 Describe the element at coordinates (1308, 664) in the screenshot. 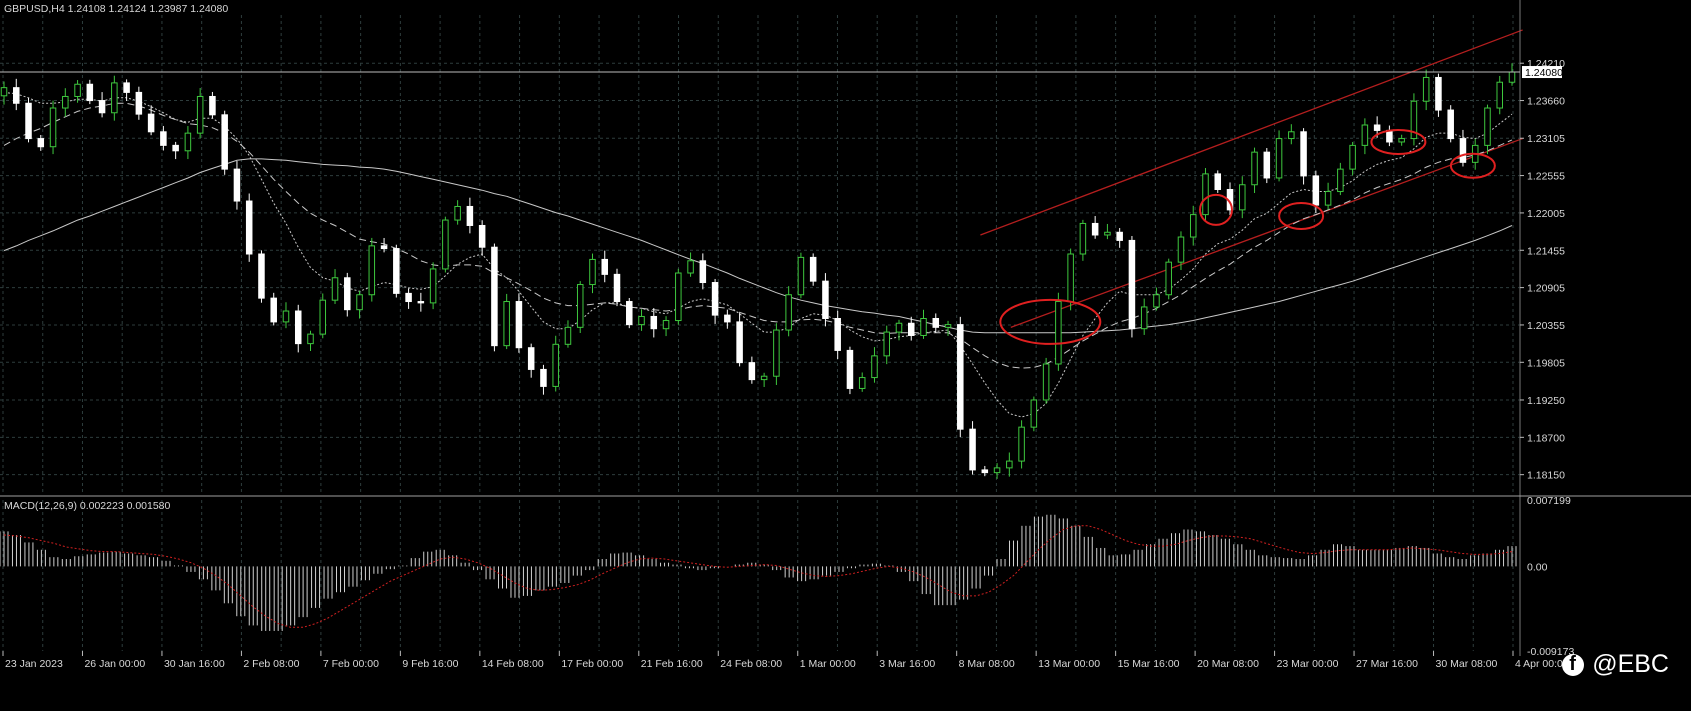

I see `time-tick-label: 23 Mar 00:00` at that location.